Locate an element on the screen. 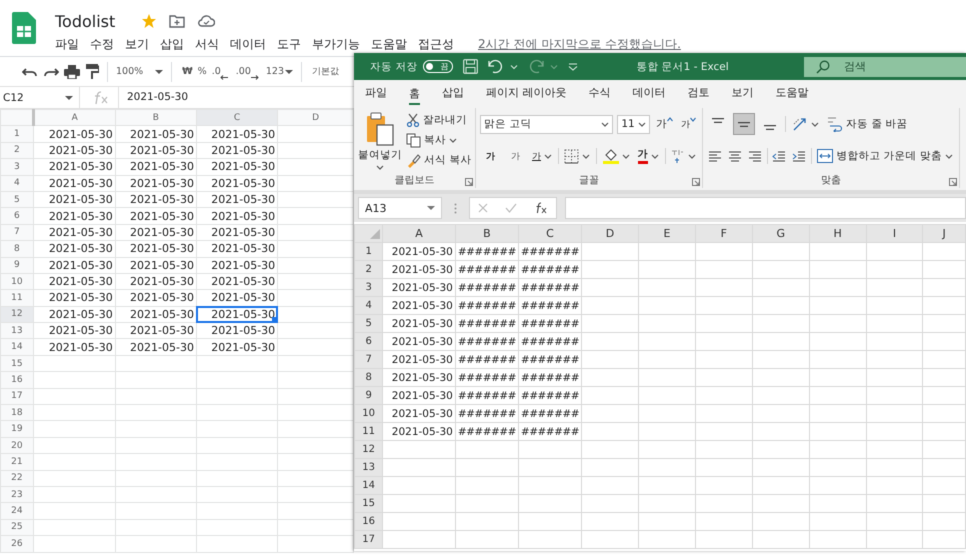 Image resolution: width=966 pixels, height=555 pixels. ribbon-tab: 데이터 is located at coordinates (649, 93).